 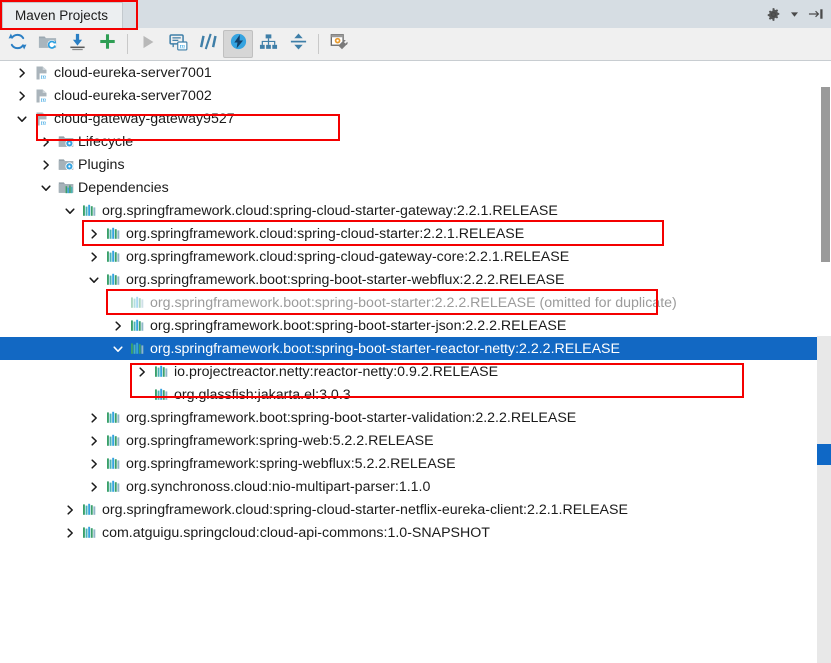 I want to click on vertical-scrollbar-track-lower, so click(x=824, y=499).